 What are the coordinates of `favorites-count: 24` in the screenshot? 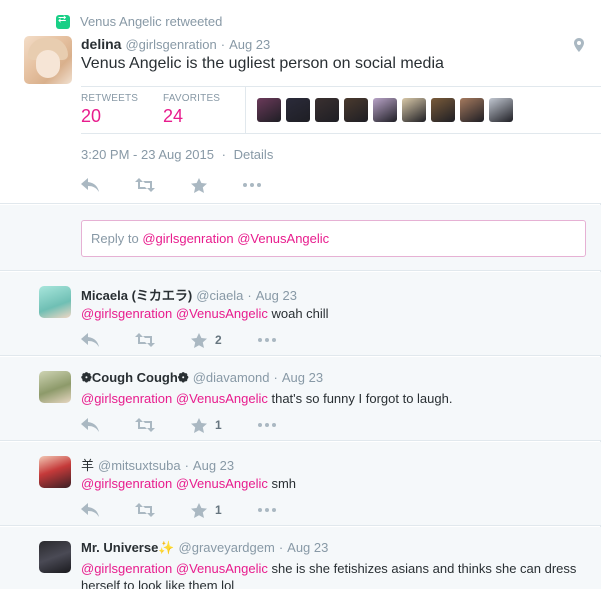 It's located at (173, 116).